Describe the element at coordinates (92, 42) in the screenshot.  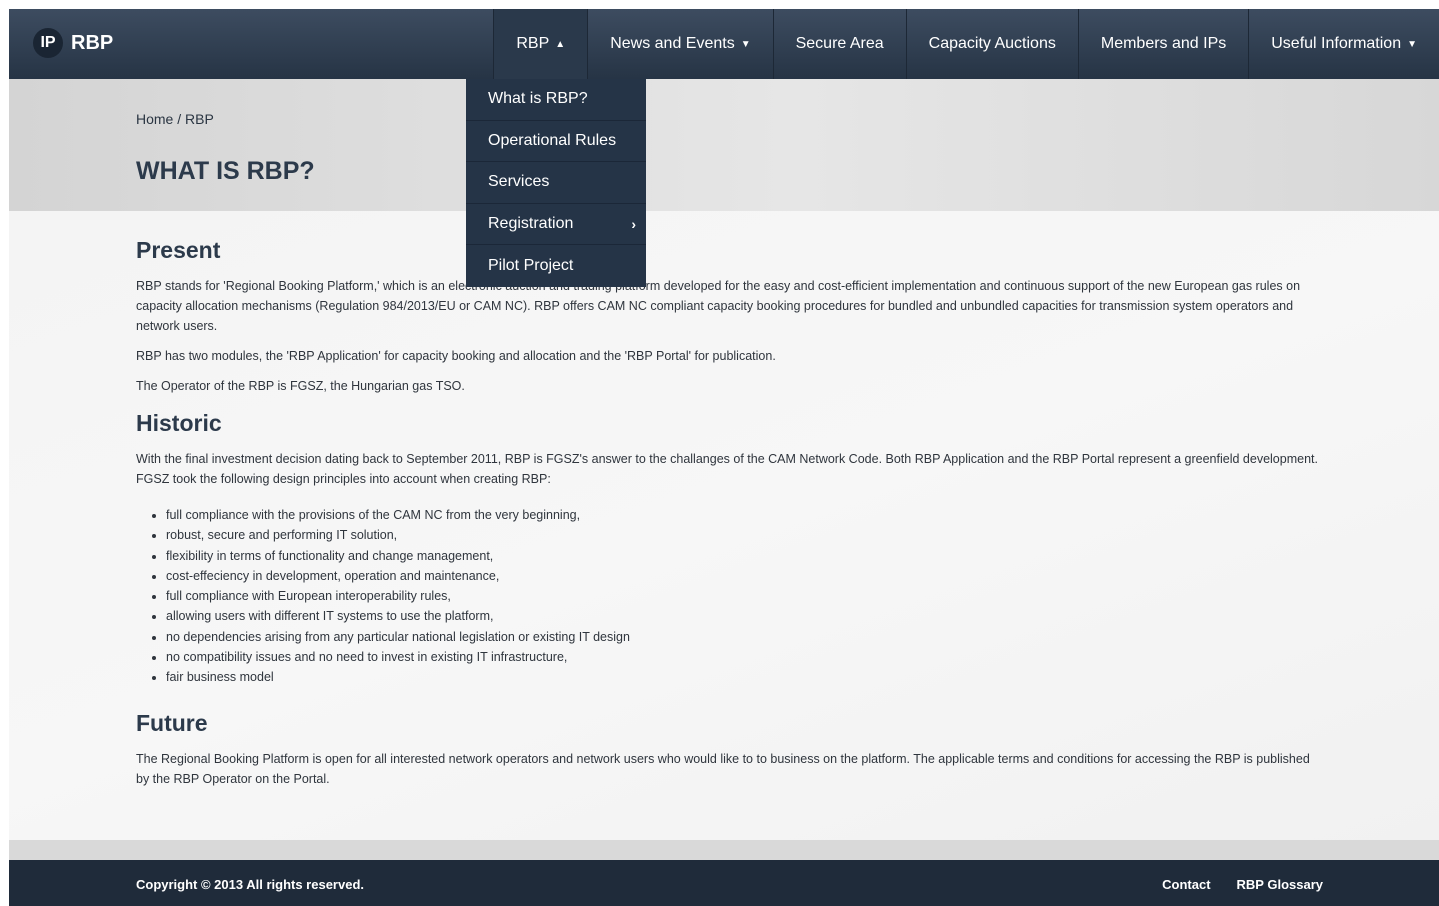
I see `logo-text: RBP` at that location.